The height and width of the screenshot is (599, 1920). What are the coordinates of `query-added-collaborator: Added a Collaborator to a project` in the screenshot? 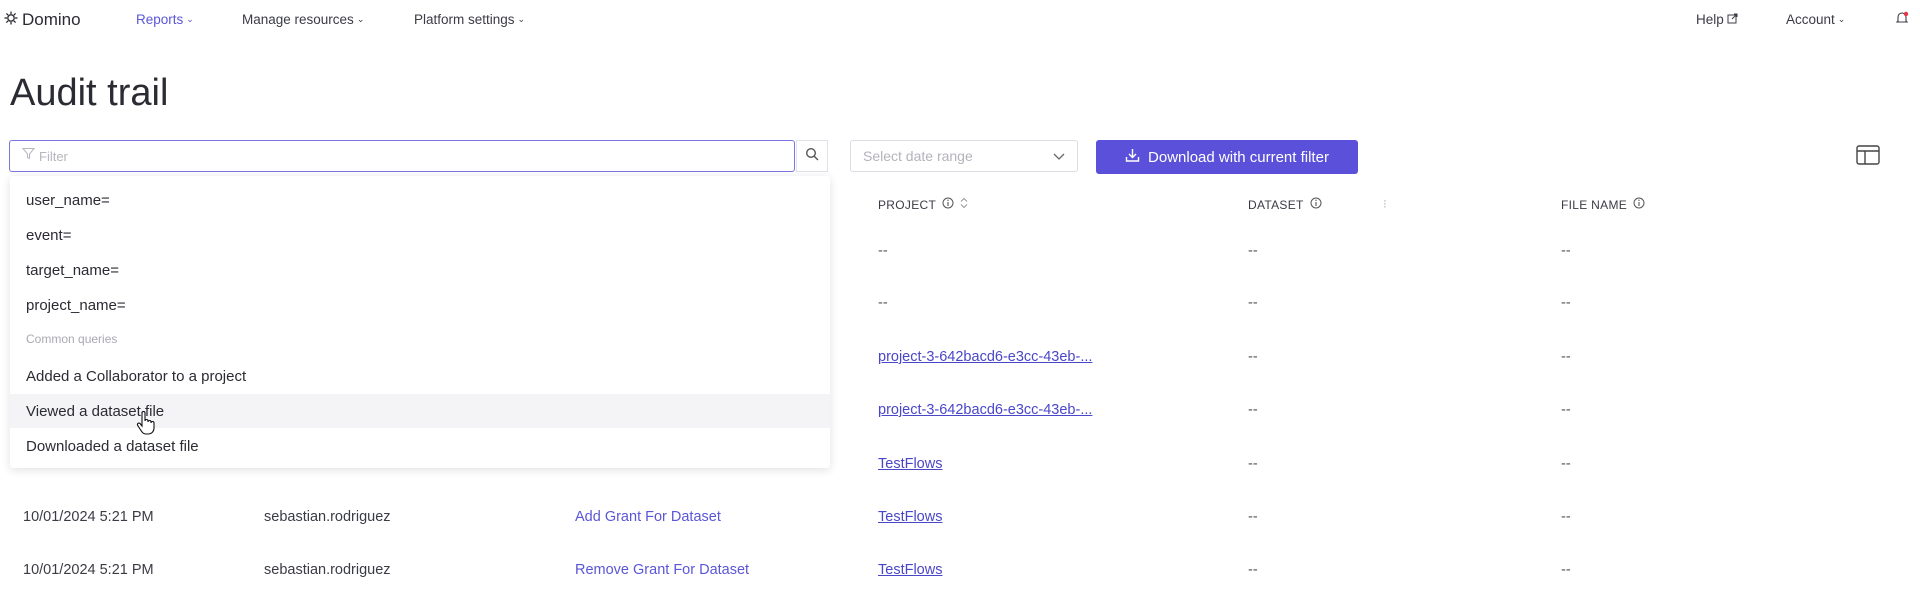 It's located at (420, 376).